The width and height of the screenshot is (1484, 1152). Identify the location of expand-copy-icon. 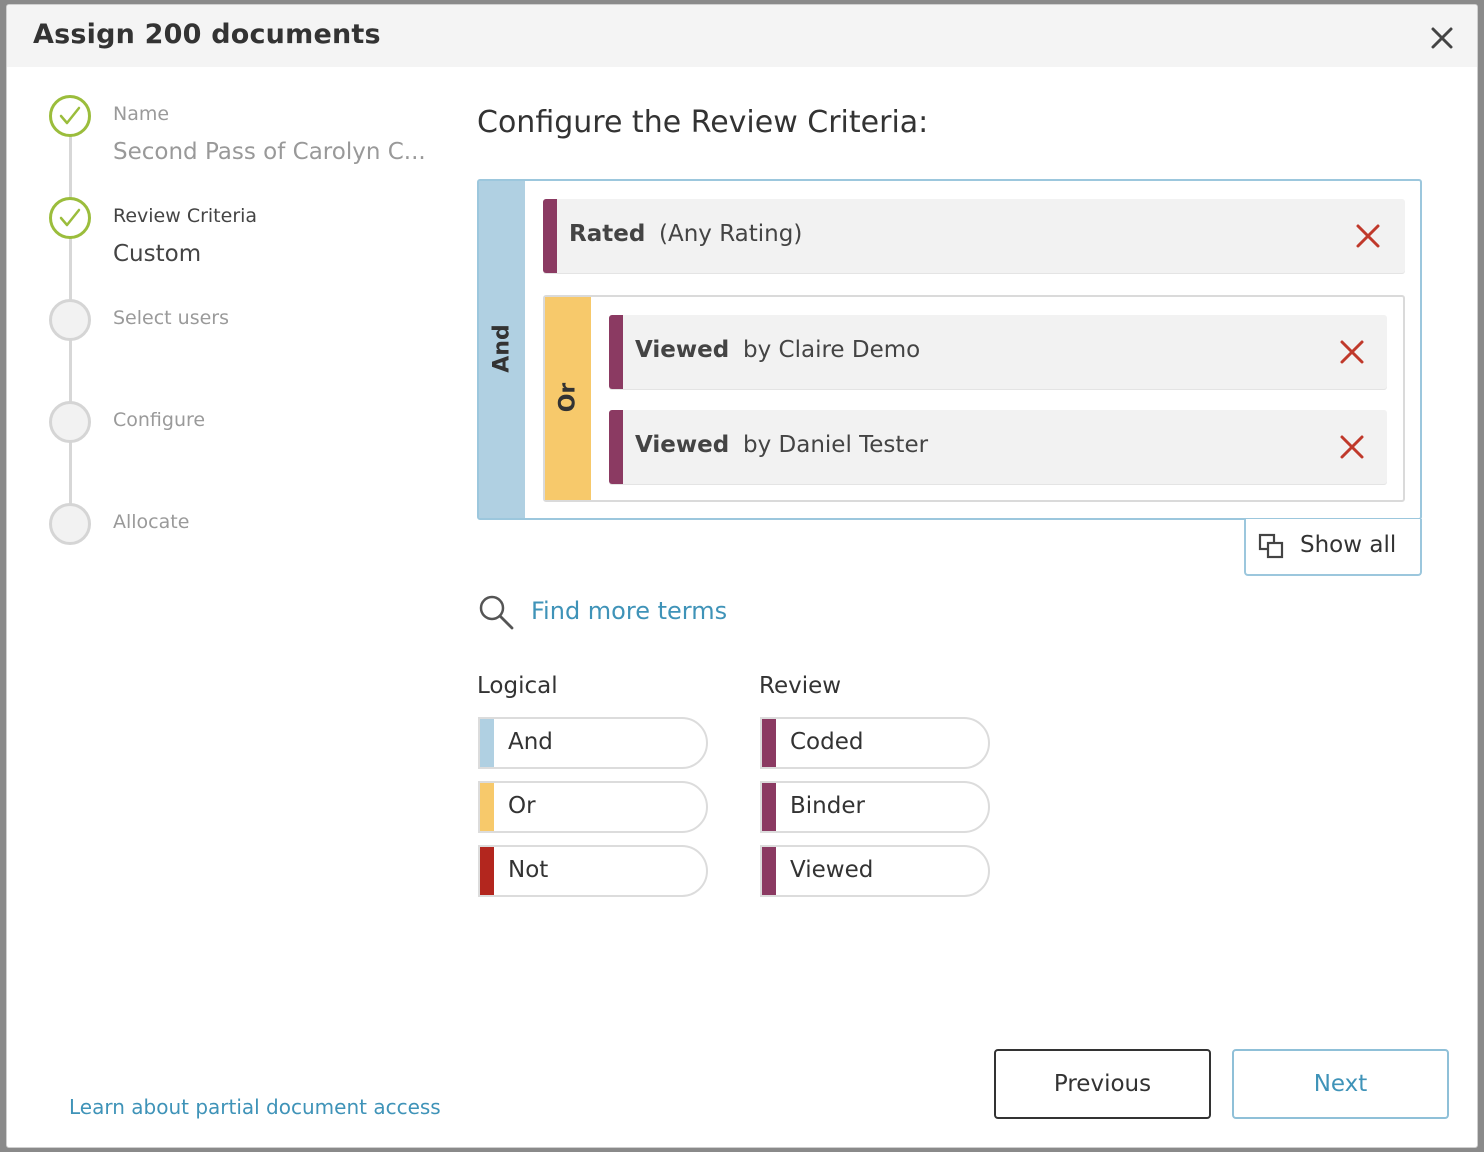
(1271, 546).